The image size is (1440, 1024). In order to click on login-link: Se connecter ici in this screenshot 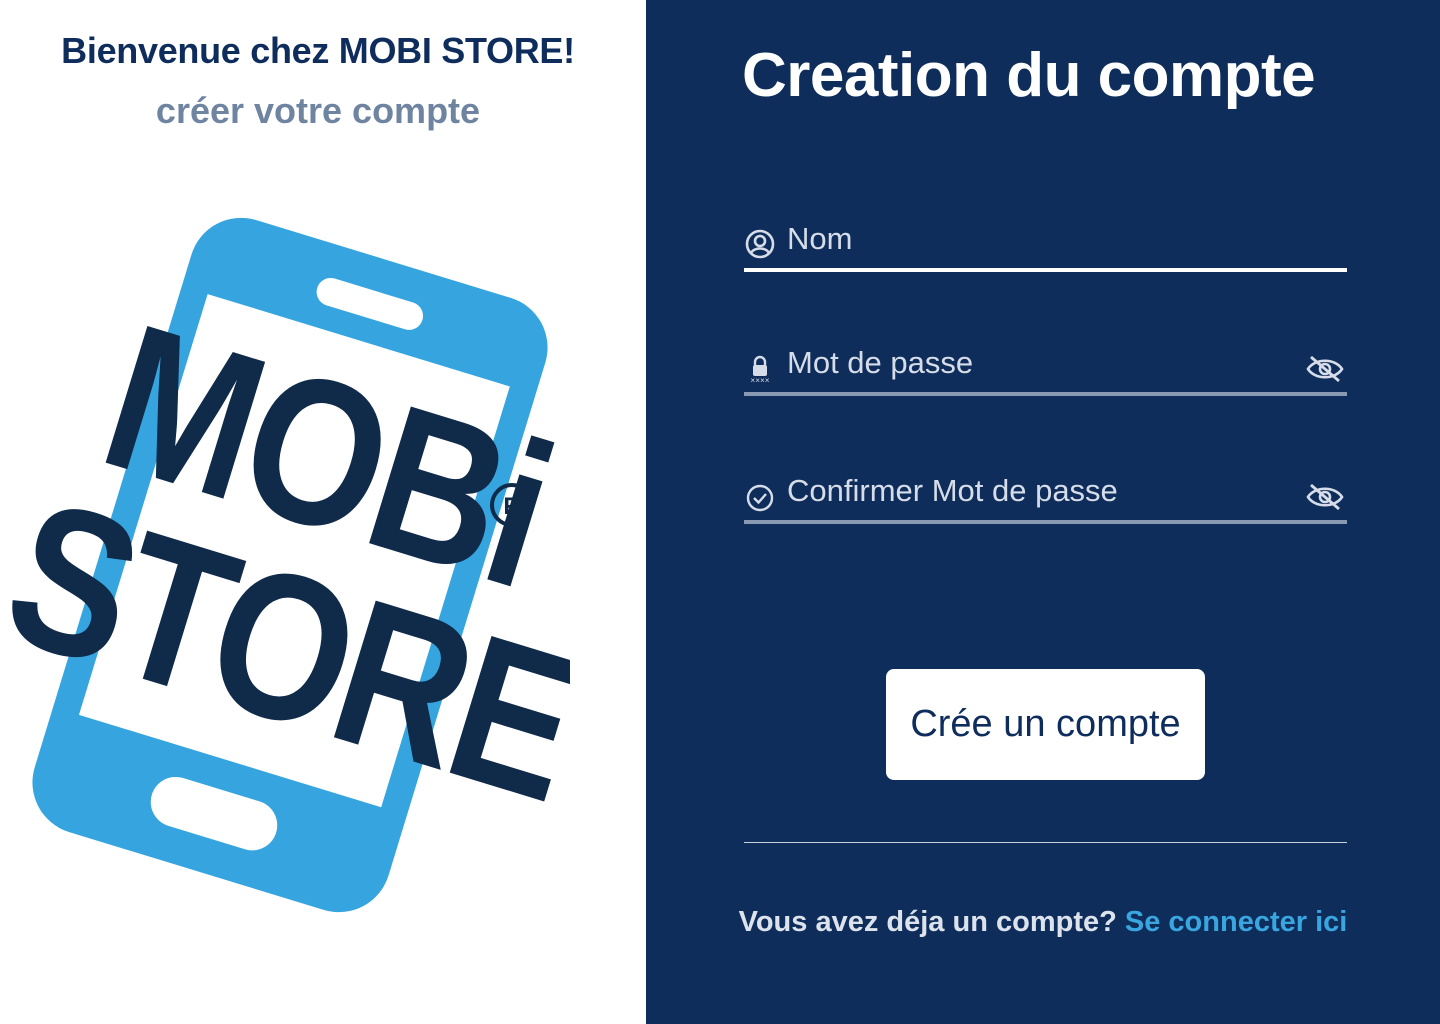, I will do `click(1236, 922)`.